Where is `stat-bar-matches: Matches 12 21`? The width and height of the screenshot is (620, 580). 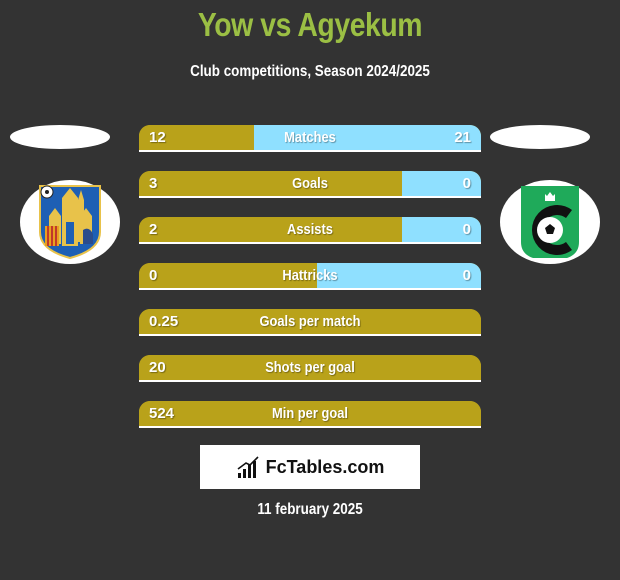
stat-bar-matches: Matches 12 21 is located at coordinates (310, 138).